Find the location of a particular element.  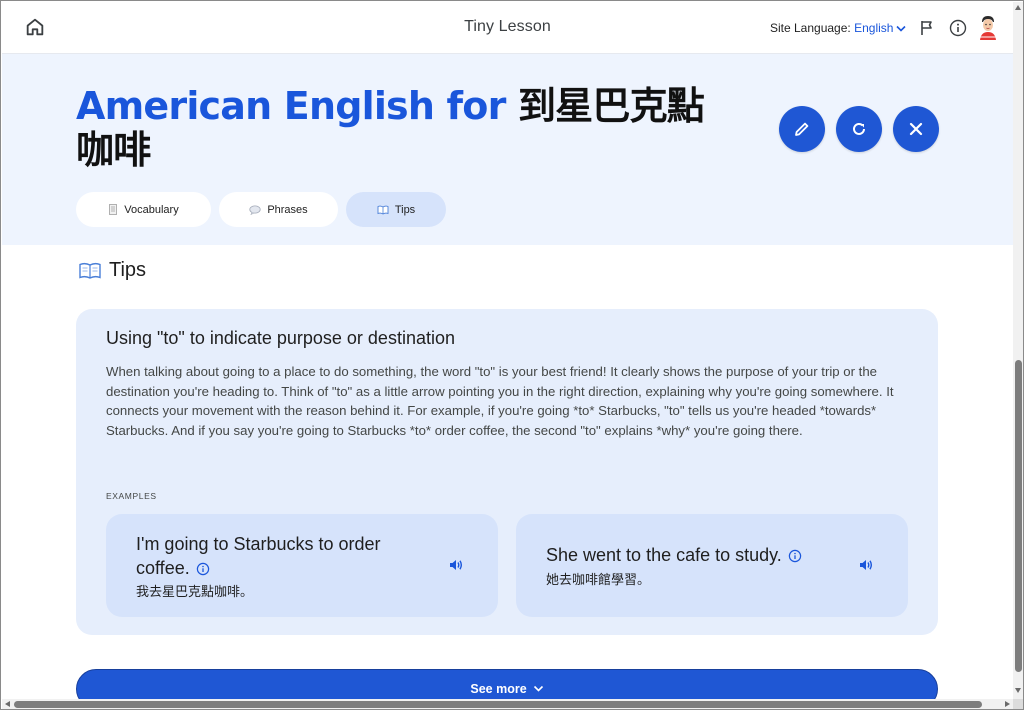

example-english: I'm going to Starbucks to order coffee. is located at coordinates (286, 556).